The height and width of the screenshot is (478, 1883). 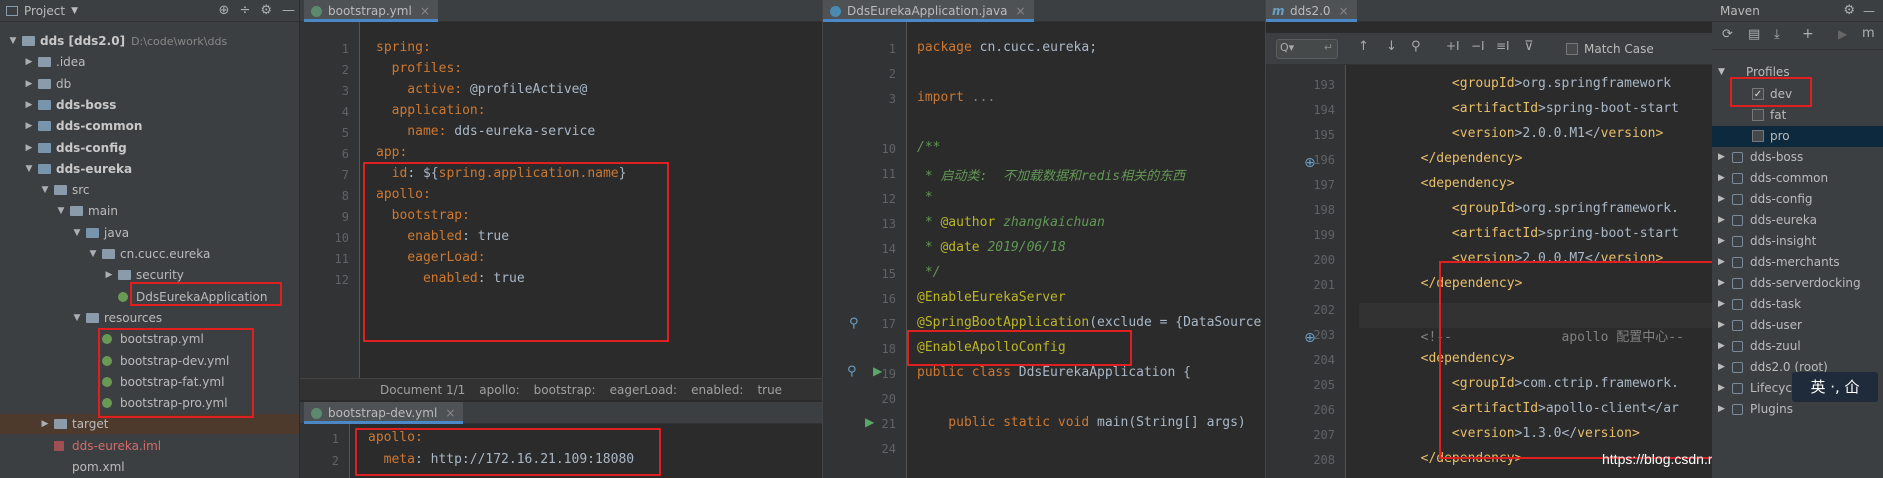 What do you see at coordinates (149, 318) in the screenshot?
I see `tree-item: ▼ resources` at bounding box center [149, 318].